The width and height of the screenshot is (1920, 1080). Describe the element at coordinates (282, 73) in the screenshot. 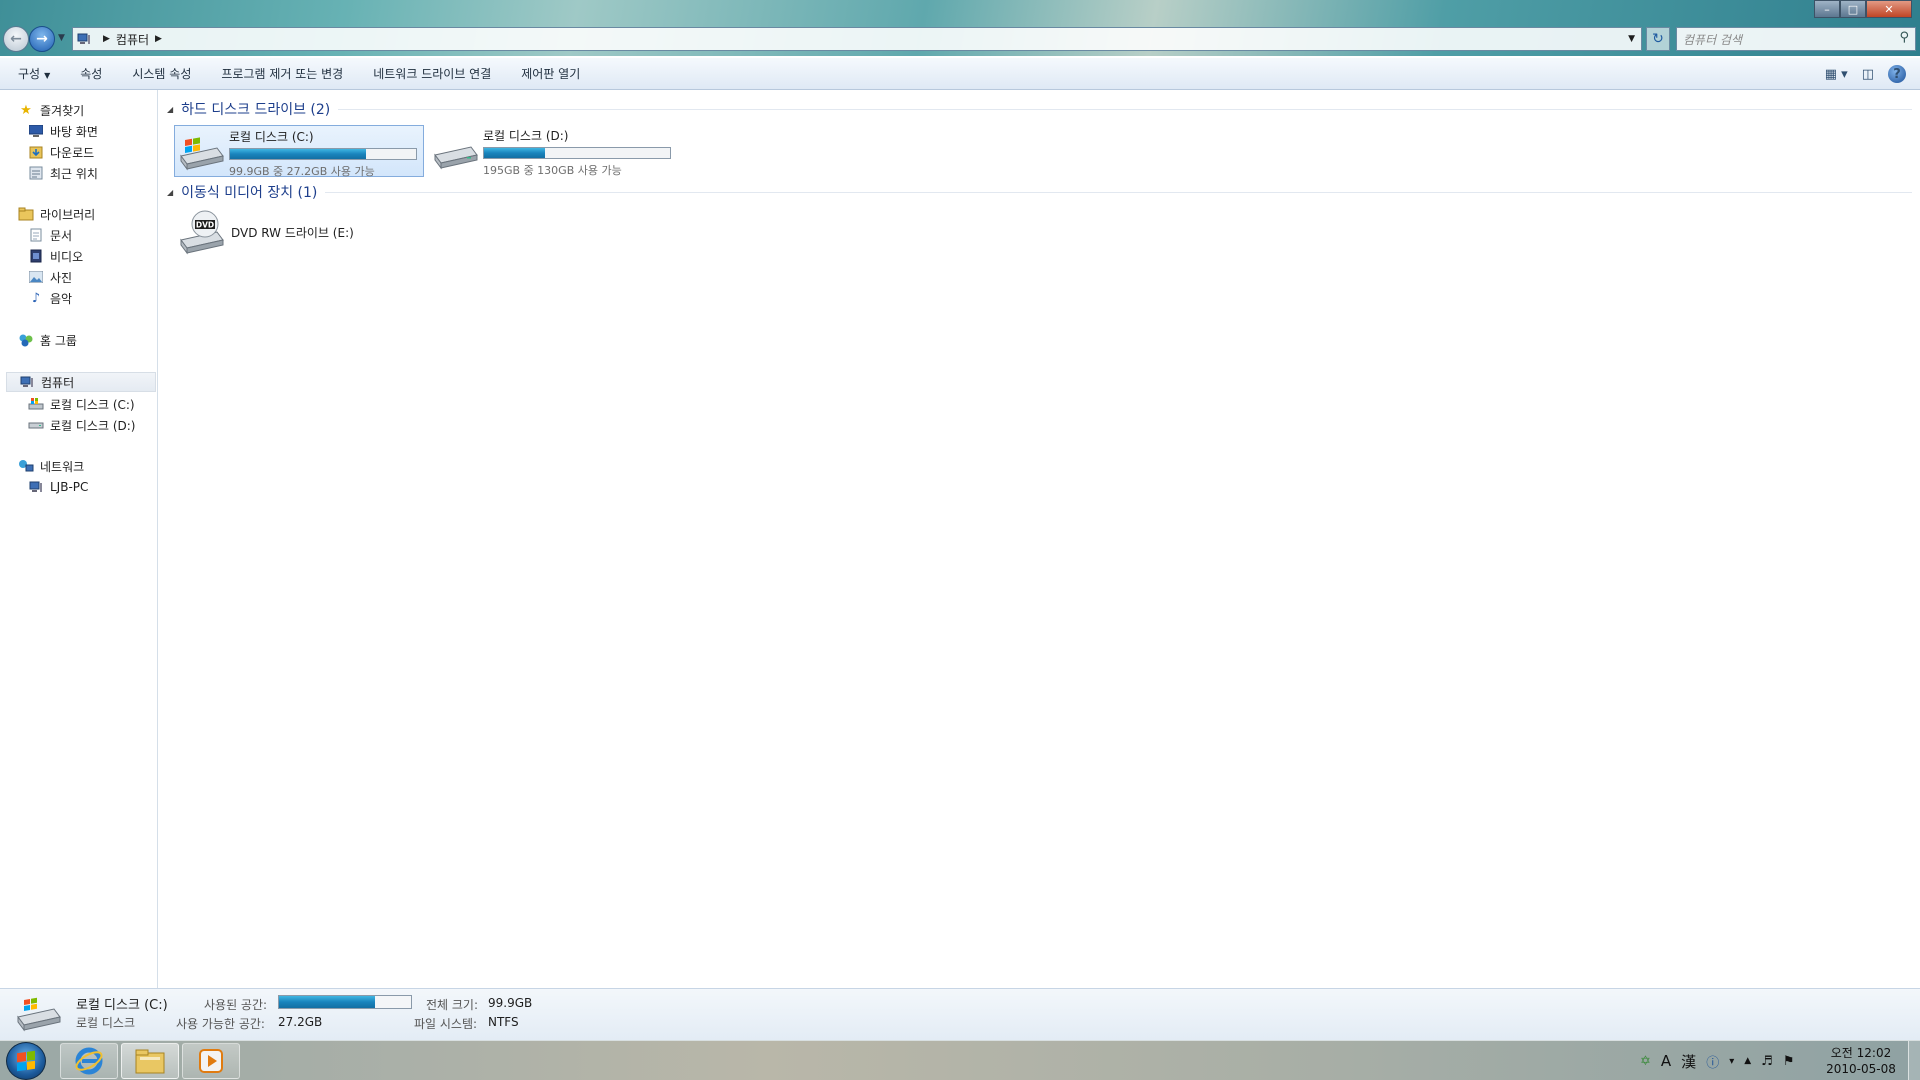

I see `uninstall-program-button: 프로그램 제거 또는 변경` at that location.